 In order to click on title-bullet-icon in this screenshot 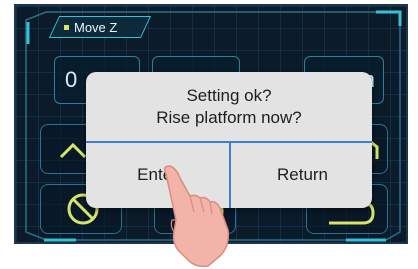, I will do `click(66, 27)`.